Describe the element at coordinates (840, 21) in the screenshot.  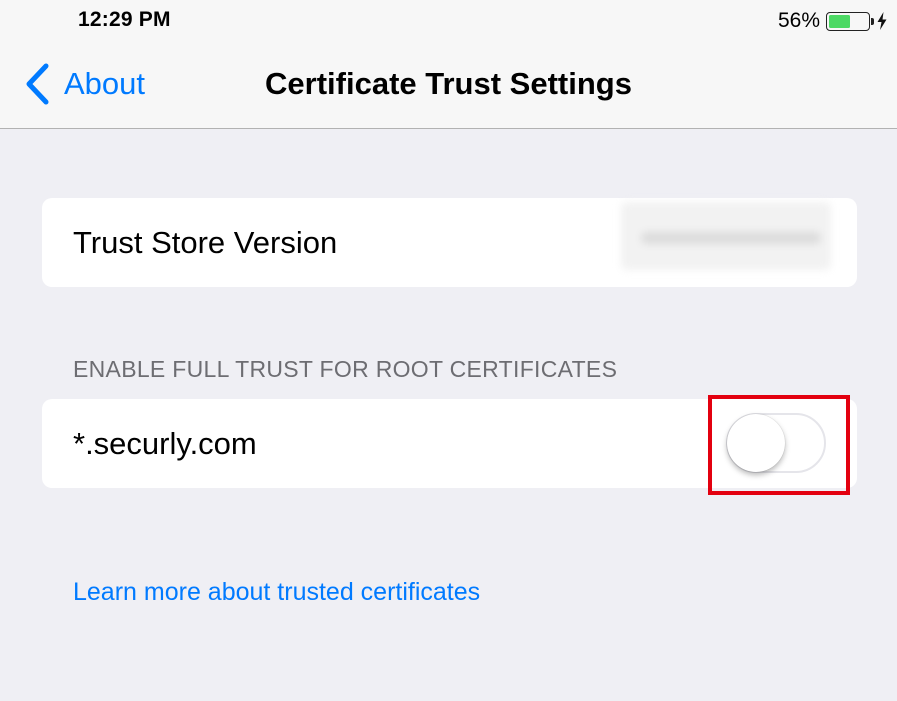
I see `battery-level-fill` at that location.